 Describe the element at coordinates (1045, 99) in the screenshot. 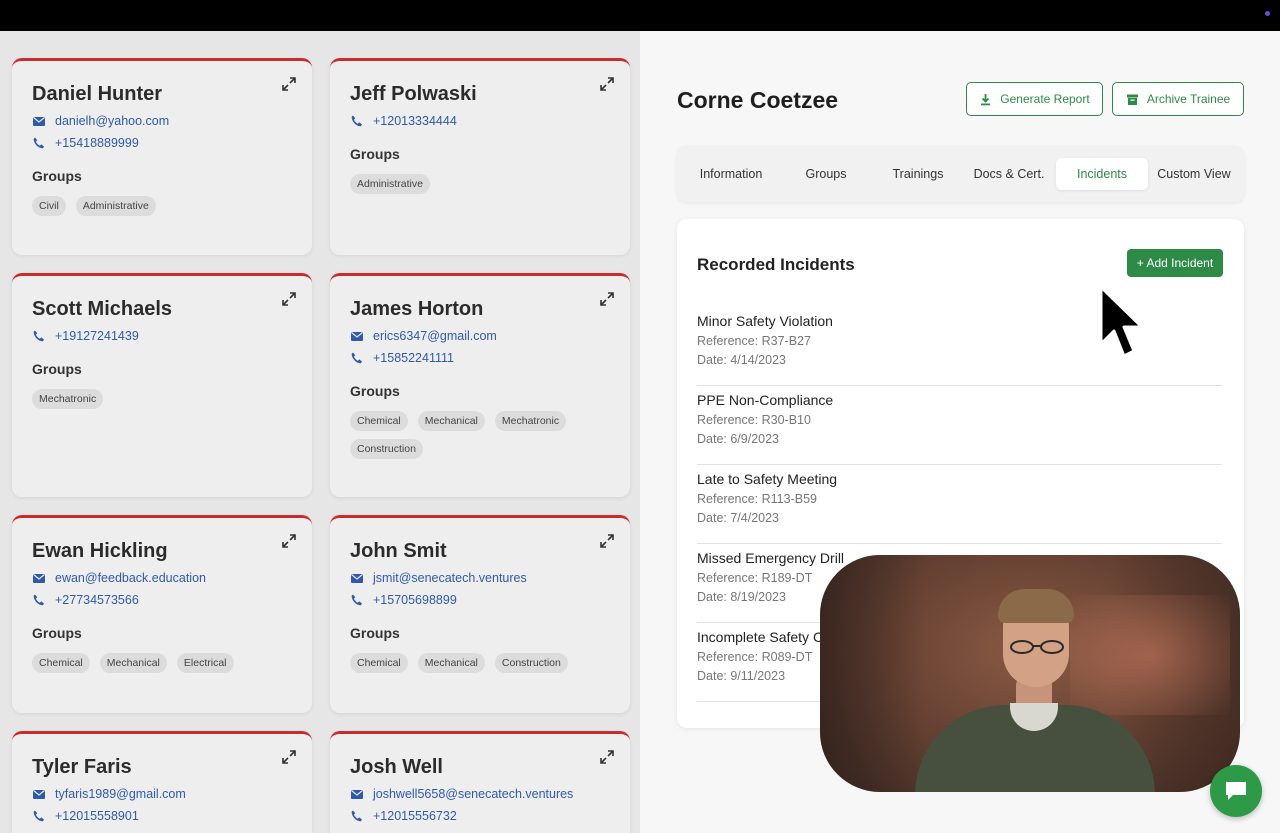

I see `generate-report-label: Generate Report` at that location.